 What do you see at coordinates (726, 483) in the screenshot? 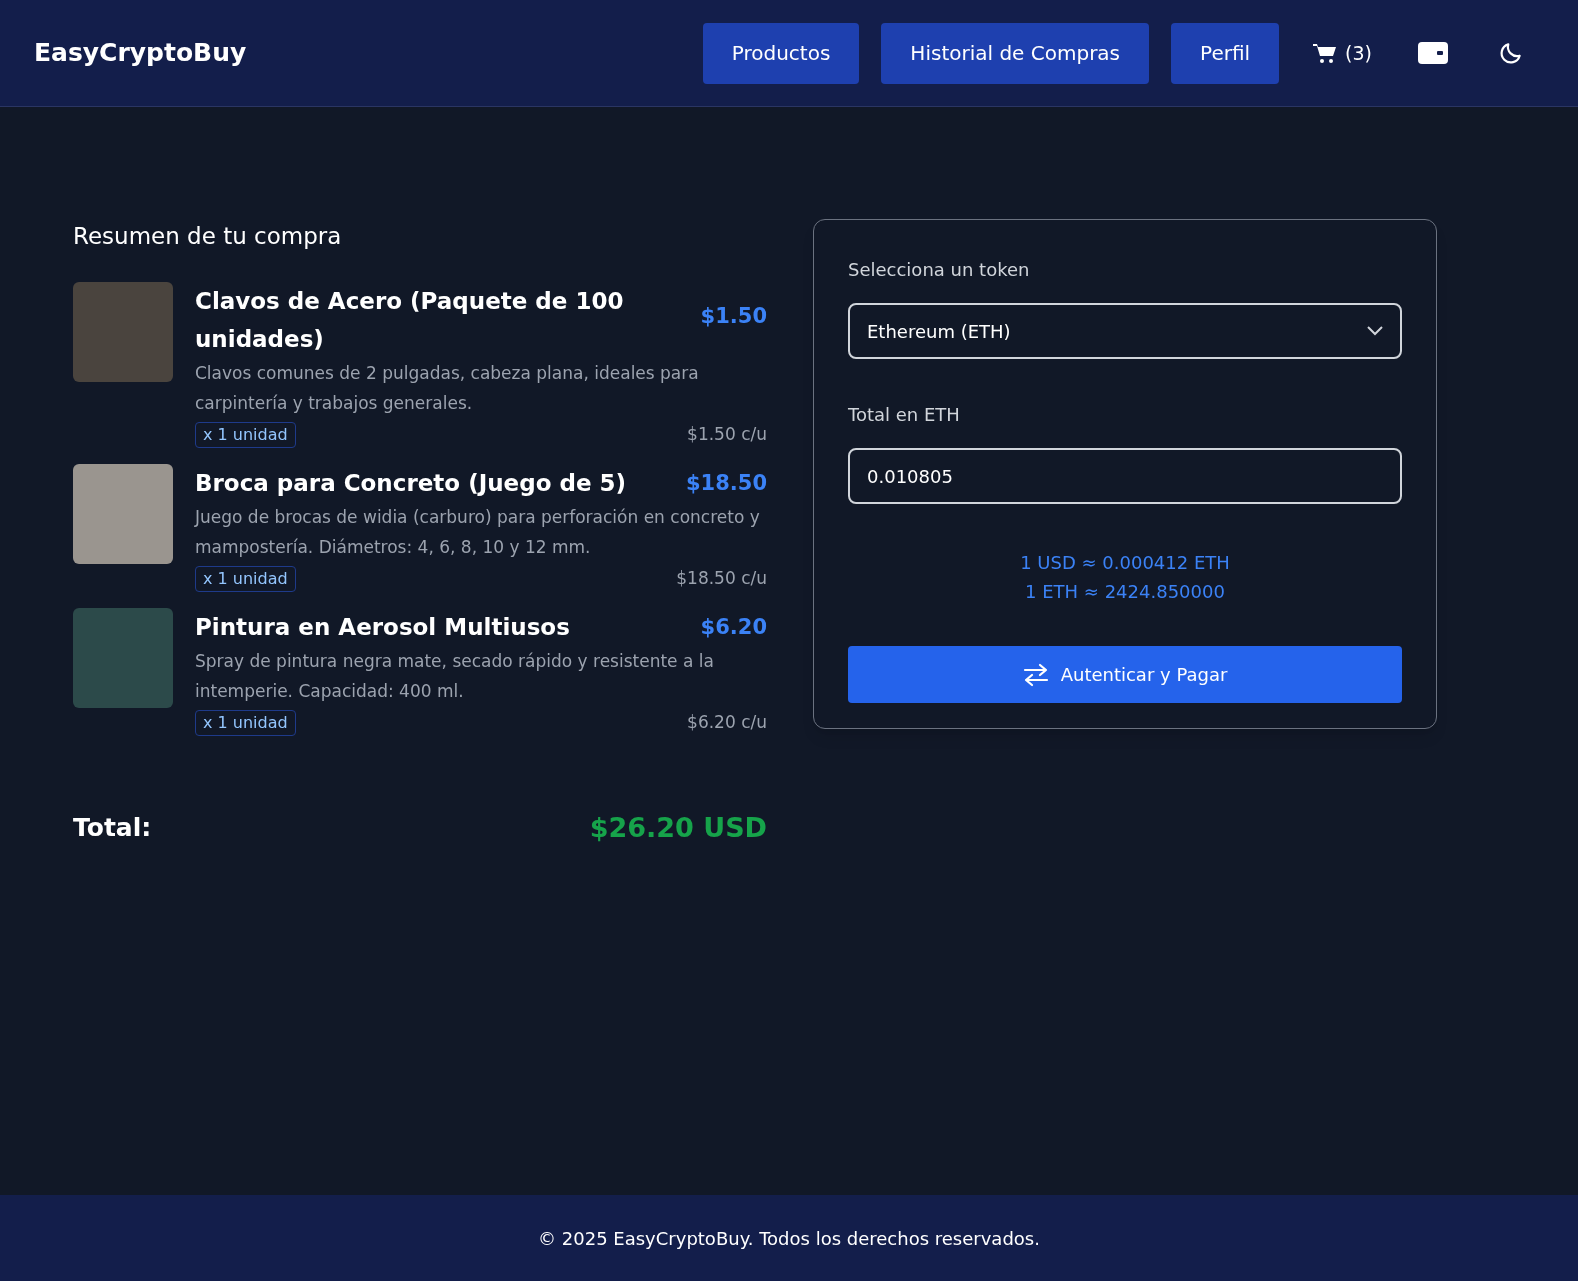
I see `product-price: $18.50` at bounding box center [726, 483].